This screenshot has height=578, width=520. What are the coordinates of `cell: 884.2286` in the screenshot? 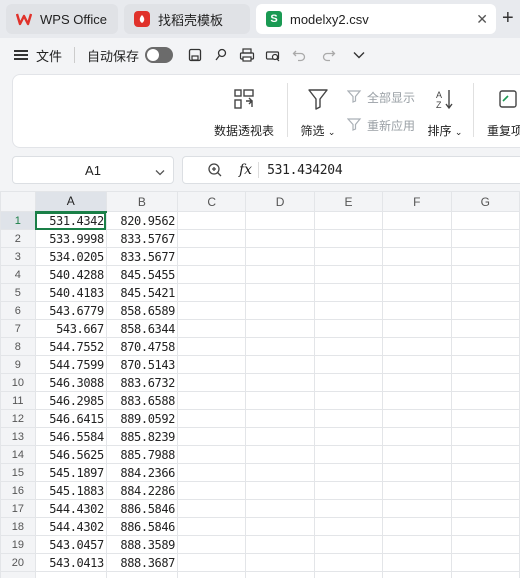 It's located at (142, 490).